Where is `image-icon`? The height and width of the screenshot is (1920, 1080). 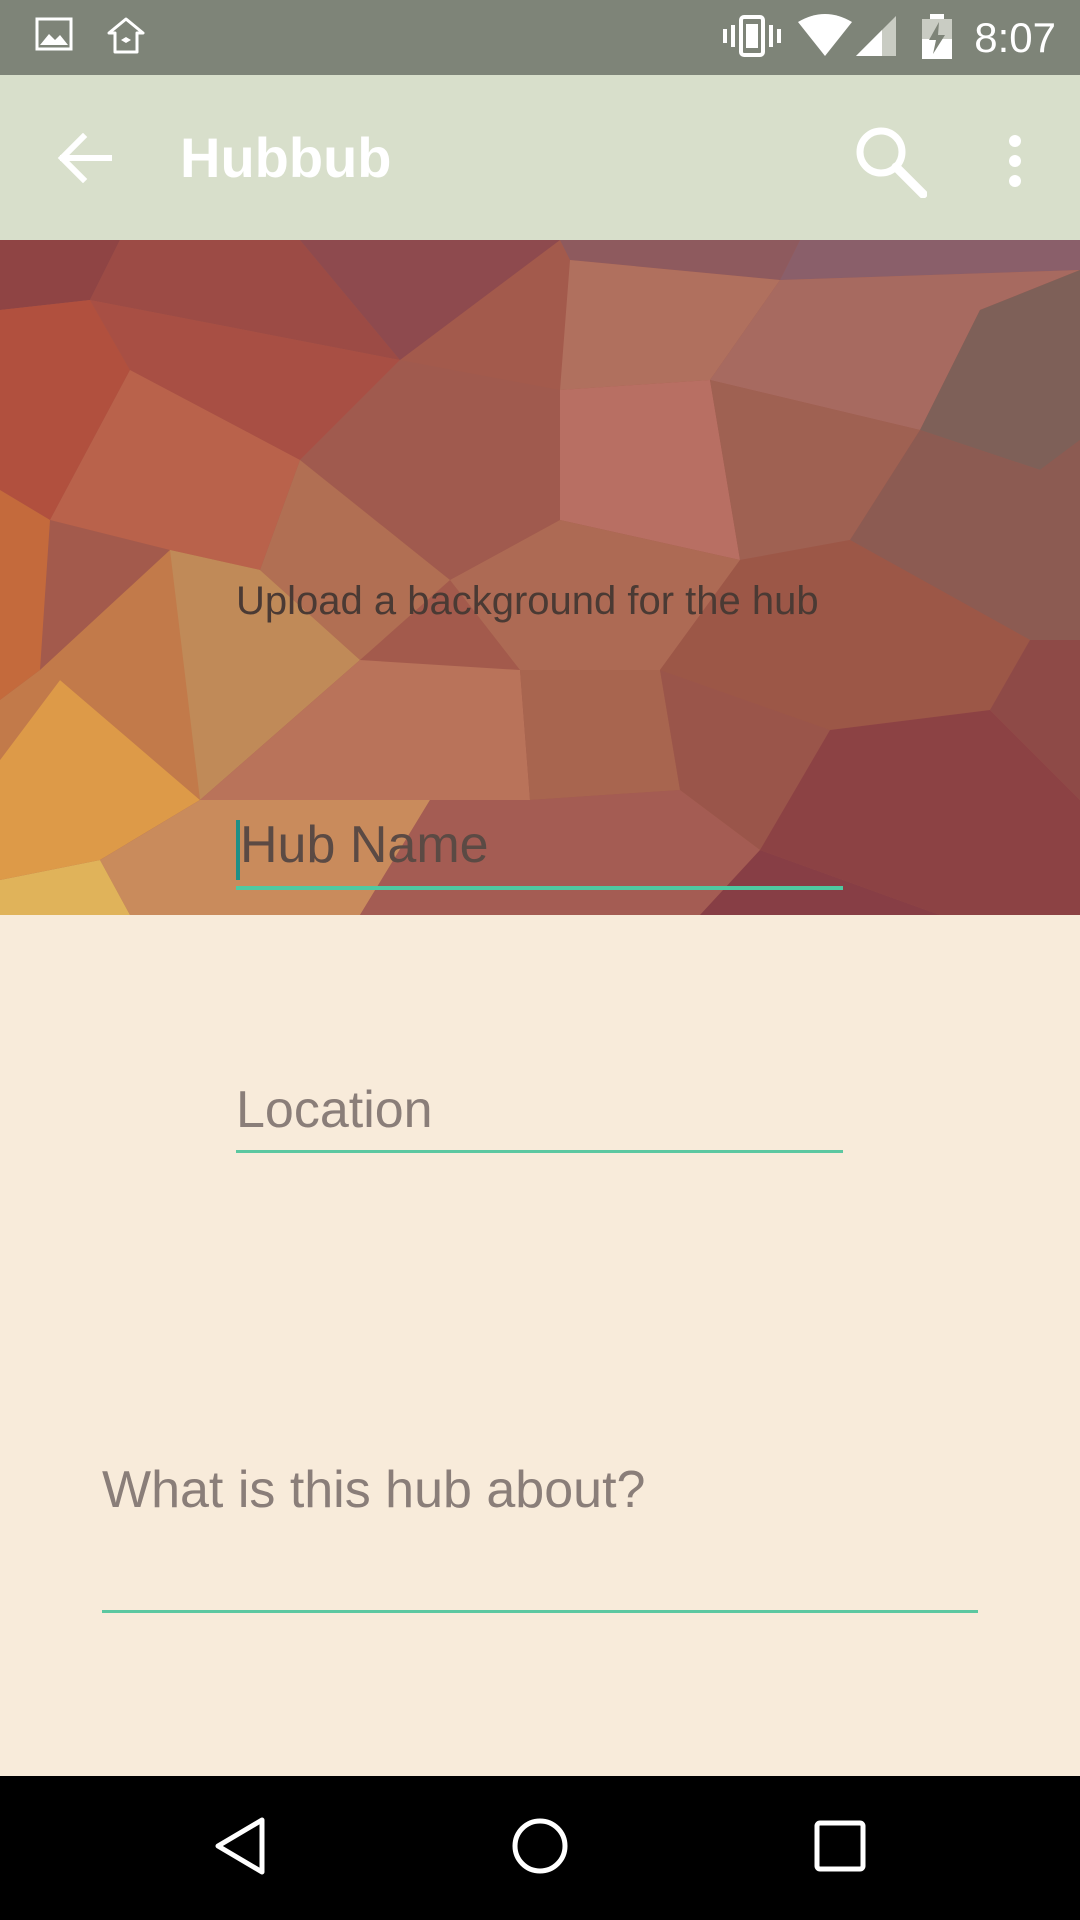
image-icon is located at coordinates (54, 36).